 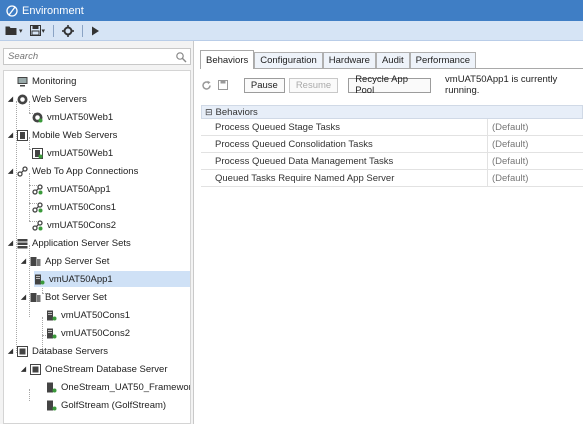 I want to click on search-icon, so click(x=181, y=57).